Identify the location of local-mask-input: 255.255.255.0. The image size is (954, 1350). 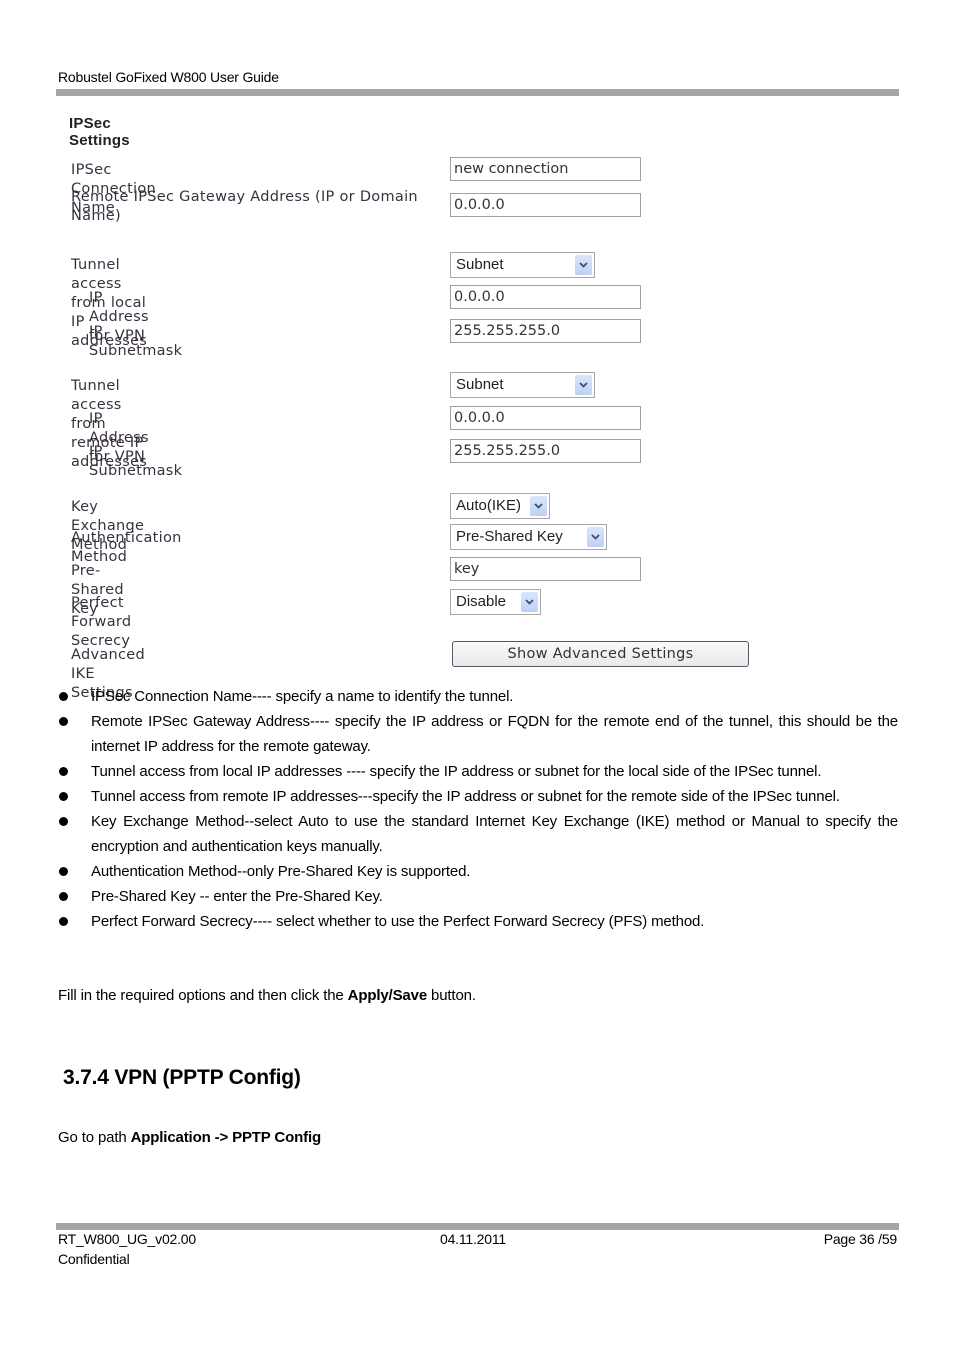
(545, 331).